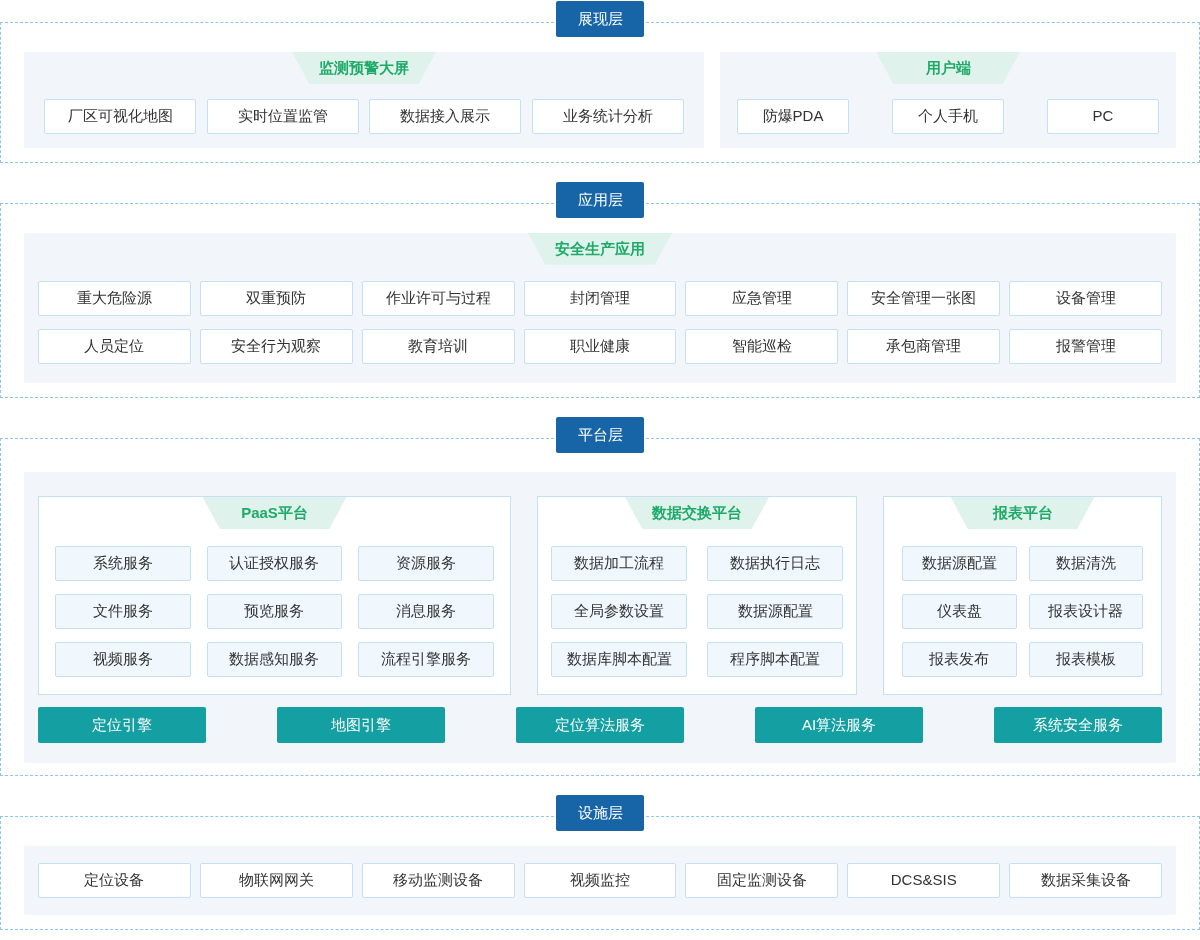  What do you see at coordinates (1085, 611) in the screenshot?
I see `module-box: 报表设计器` at bounding box center [1085, 611].